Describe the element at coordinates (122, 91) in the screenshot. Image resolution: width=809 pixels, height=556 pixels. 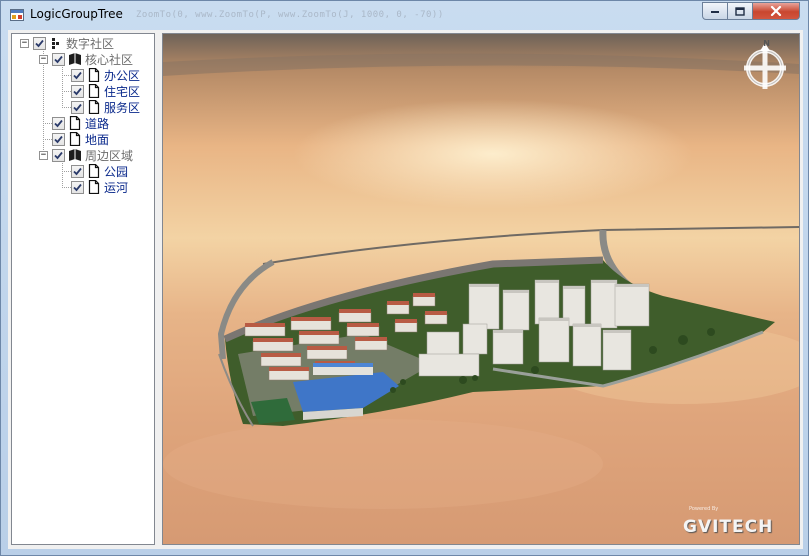
I see `tree-node-label: 住宅区` at that location.